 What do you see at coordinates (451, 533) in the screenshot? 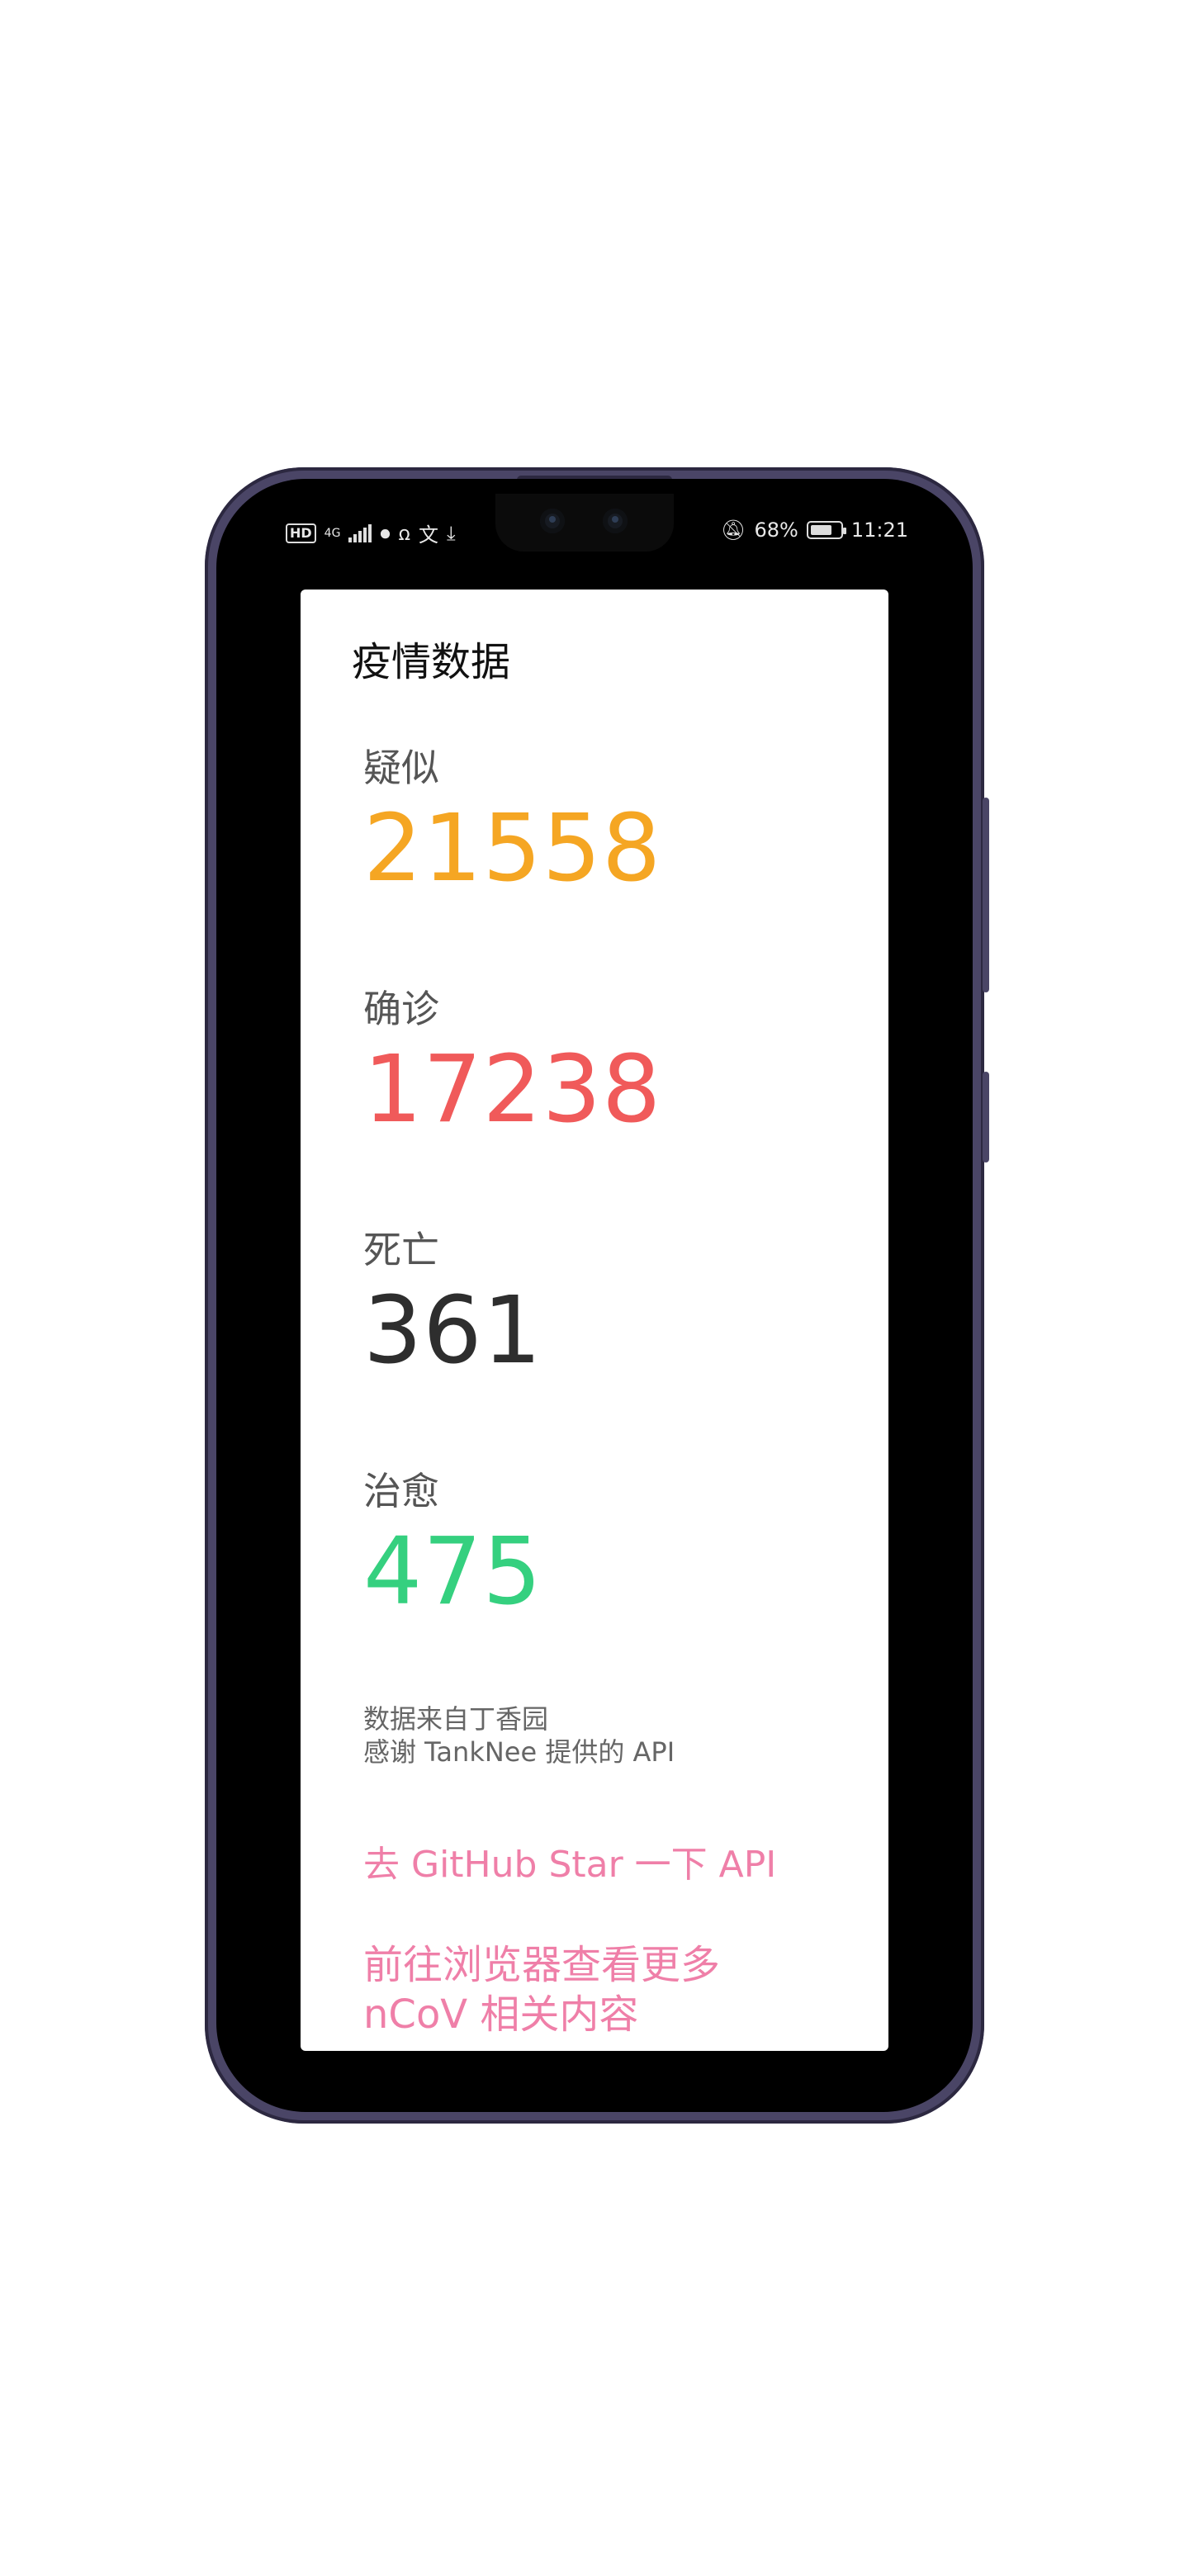
I see `download-icon: ⤓` at bounding box center [451, 533].